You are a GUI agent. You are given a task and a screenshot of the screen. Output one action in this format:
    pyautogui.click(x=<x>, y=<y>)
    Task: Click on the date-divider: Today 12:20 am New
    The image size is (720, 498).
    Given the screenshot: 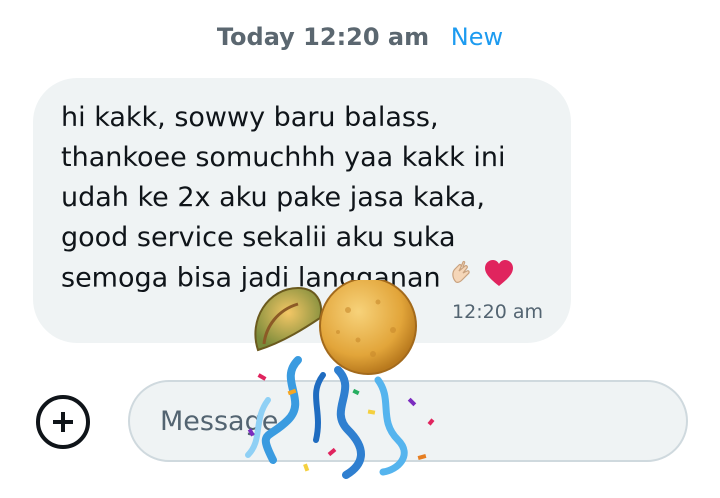 What is the action you would take?
    pyautogui.click(x=360, y=37)
    